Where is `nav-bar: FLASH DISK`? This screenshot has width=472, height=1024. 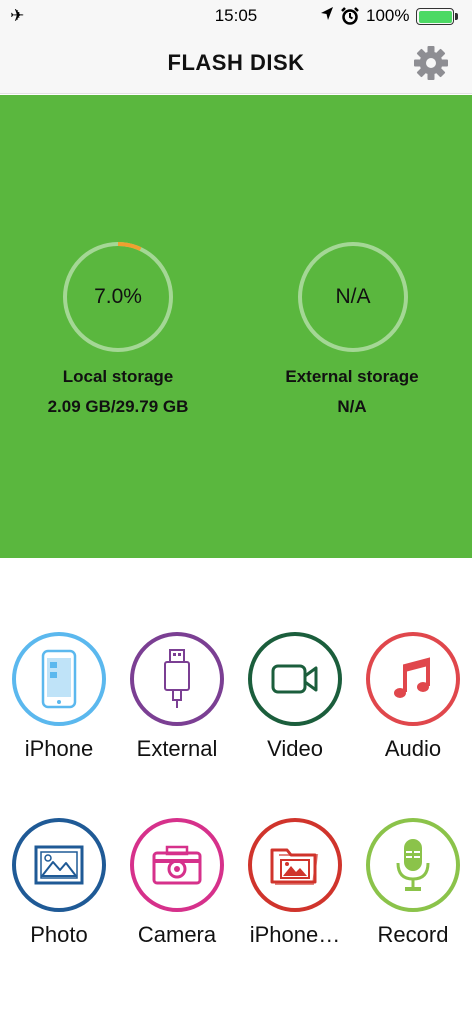
nav-bar: FLASH DISK is located at coordinates (236, 63).